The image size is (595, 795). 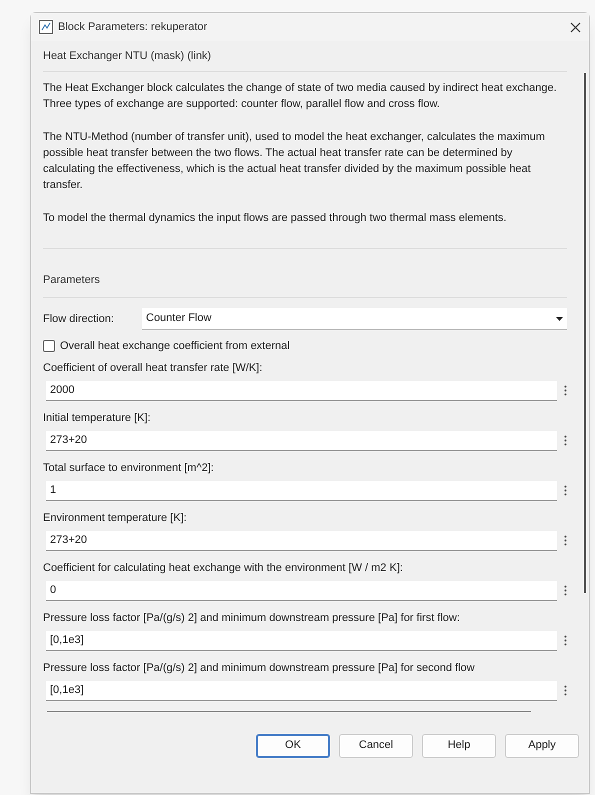 I want to click on dialog-button: Help, so click(x=459, y=746).